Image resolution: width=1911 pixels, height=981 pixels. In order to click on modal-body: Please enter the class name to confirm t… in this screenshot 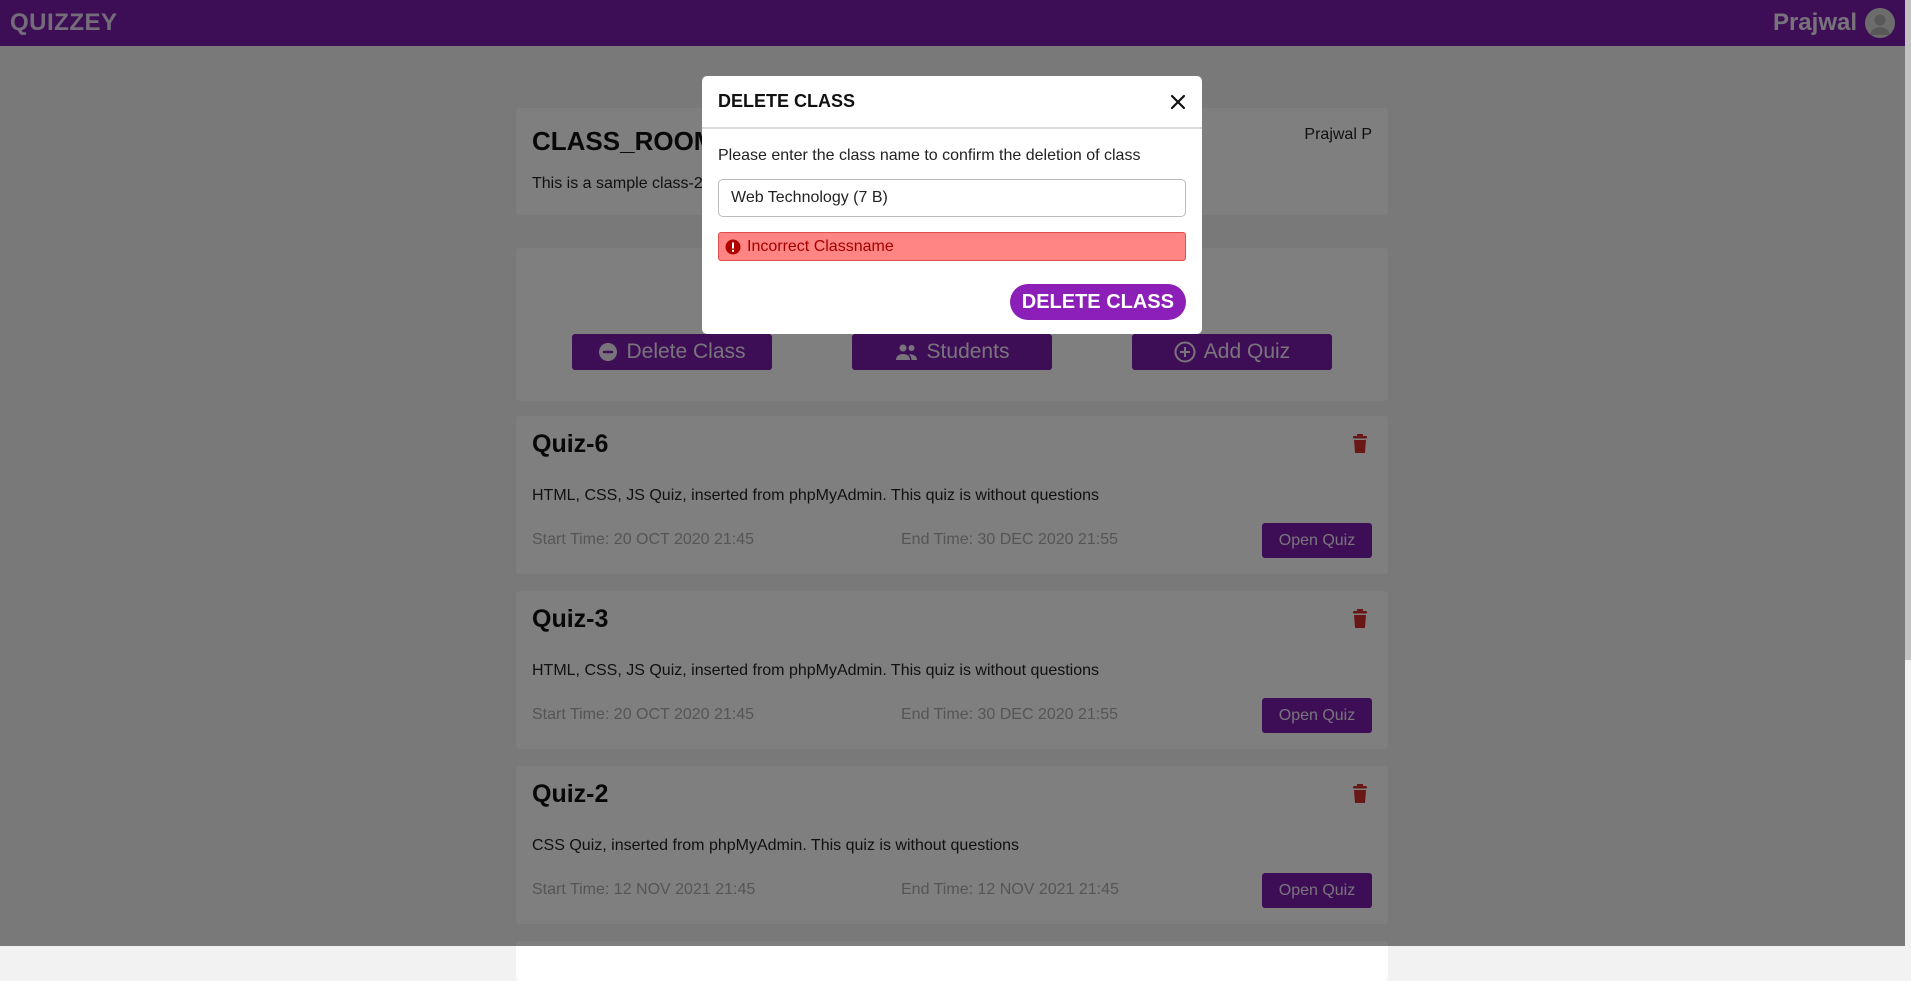, I will do `click(952, 203)`.